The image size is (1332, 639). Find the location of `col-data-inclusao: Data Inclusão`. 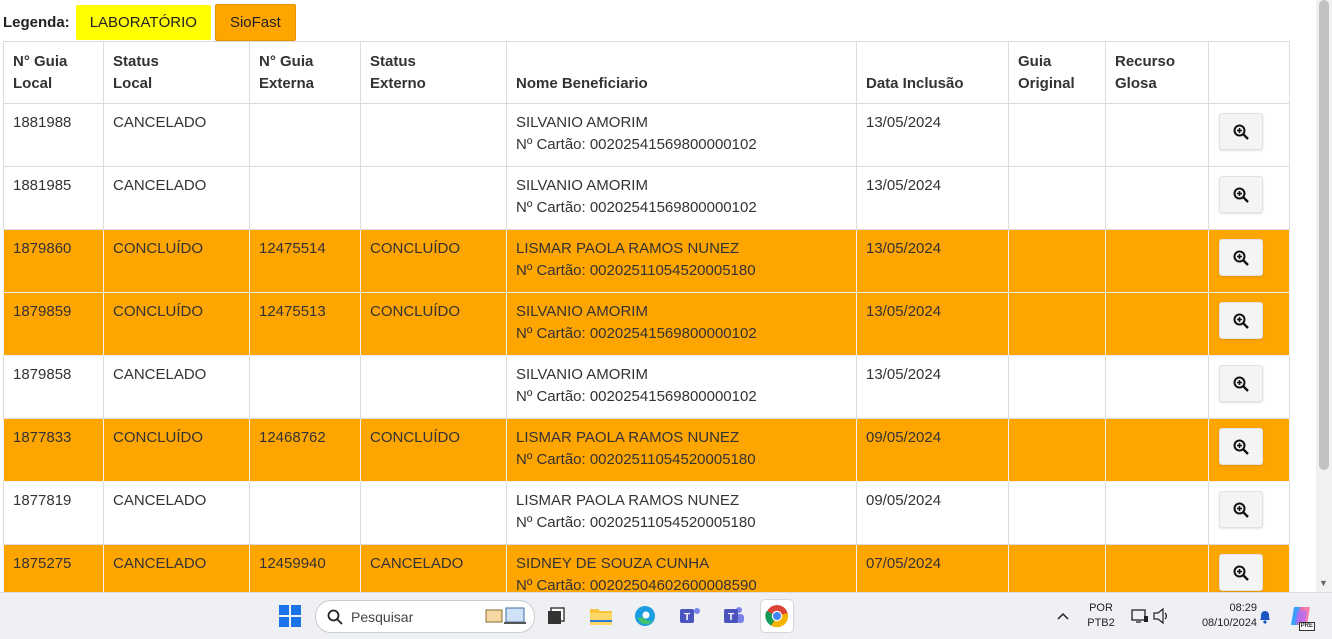

col-data-inclusao: Data Inclusão is located at coordinates (932, 72).